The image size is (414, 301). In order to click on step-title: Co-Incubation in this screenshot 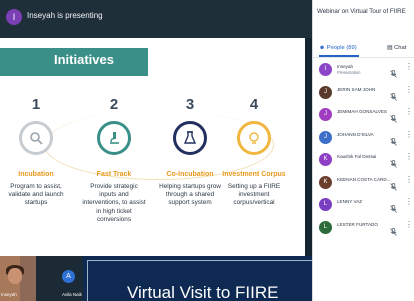, I will do `click(190, 174)`.